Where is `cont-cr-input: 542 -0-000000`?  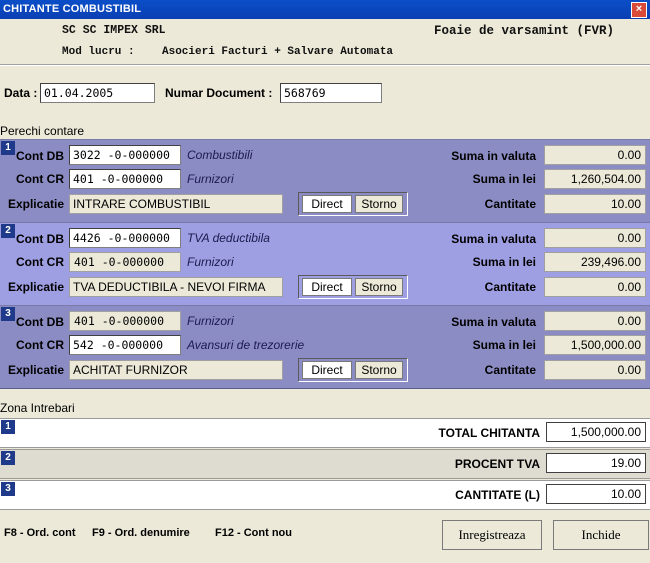 cont-cr-input: 542 -0-000000 is located at coordinates (125, 345).